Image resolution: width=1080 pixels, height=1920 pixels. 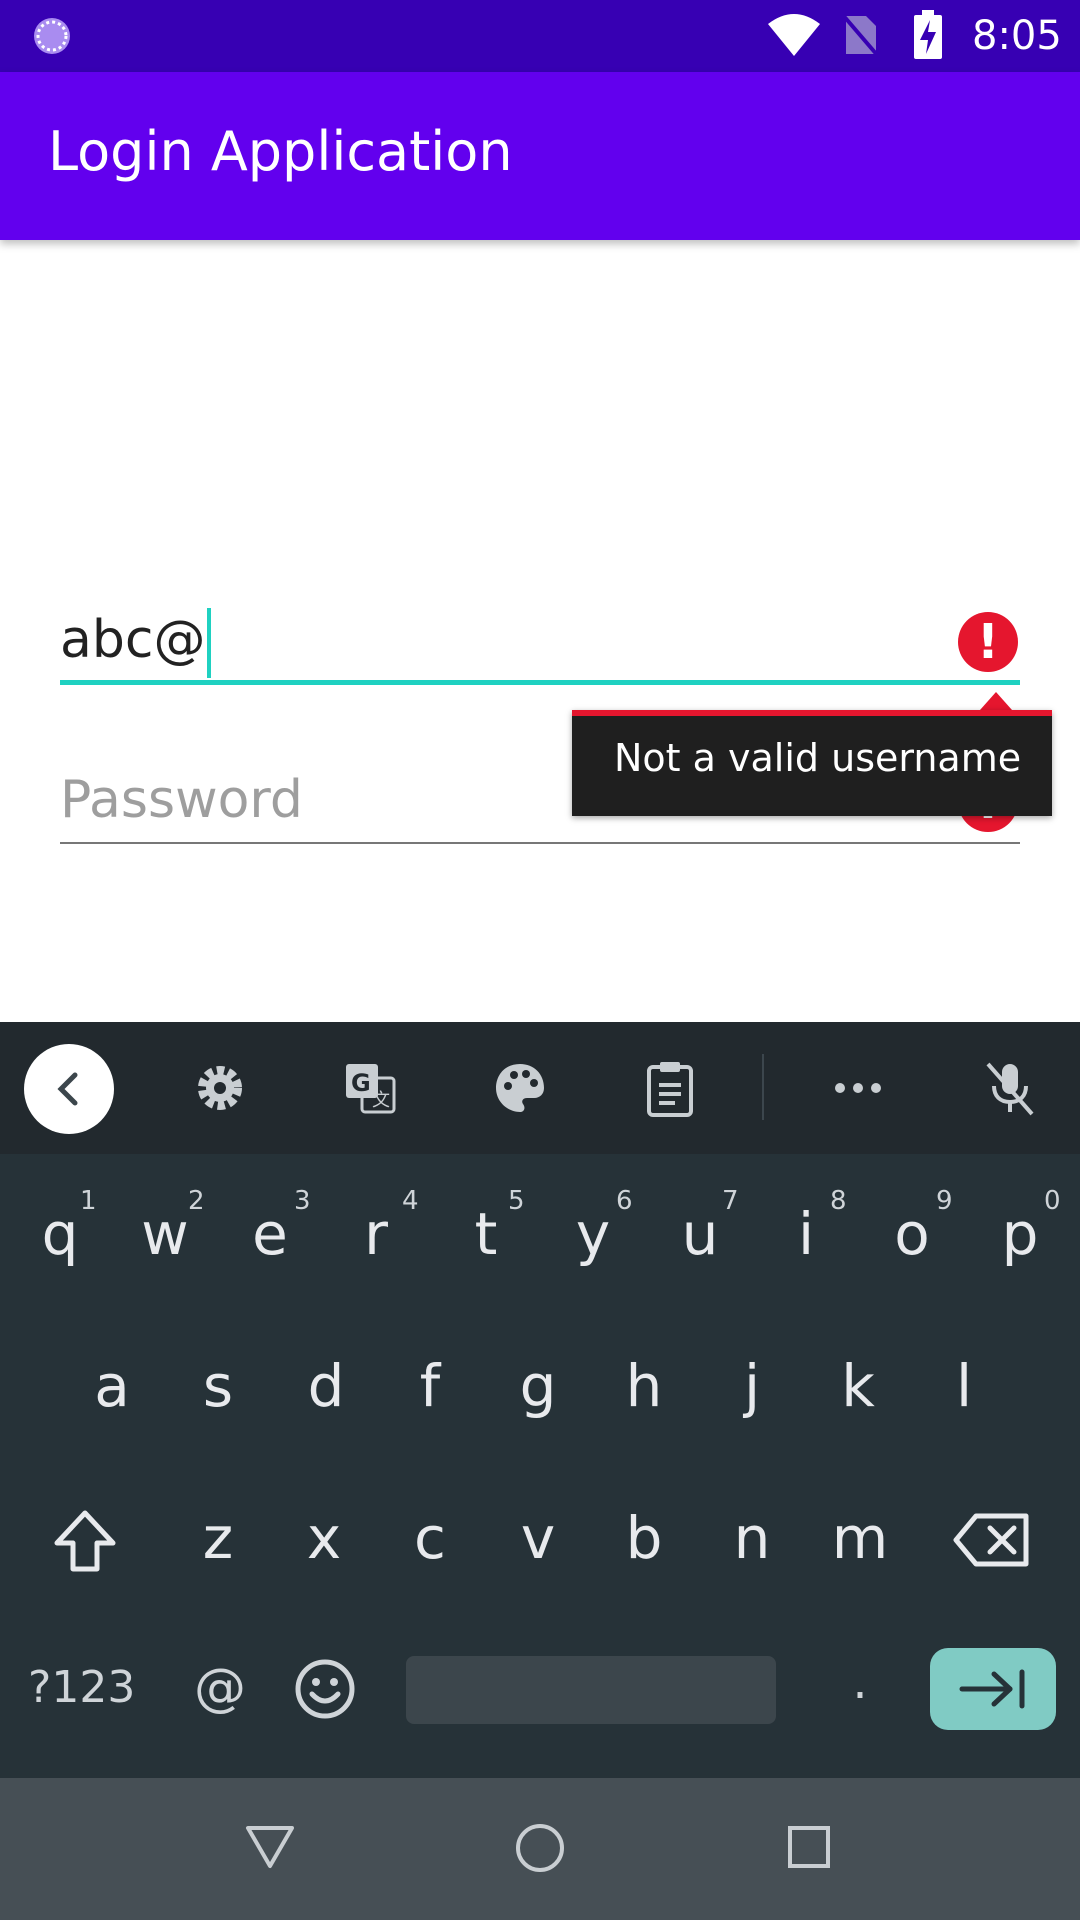 I want to click on navigation-bar, so click(x=540, y=1849).